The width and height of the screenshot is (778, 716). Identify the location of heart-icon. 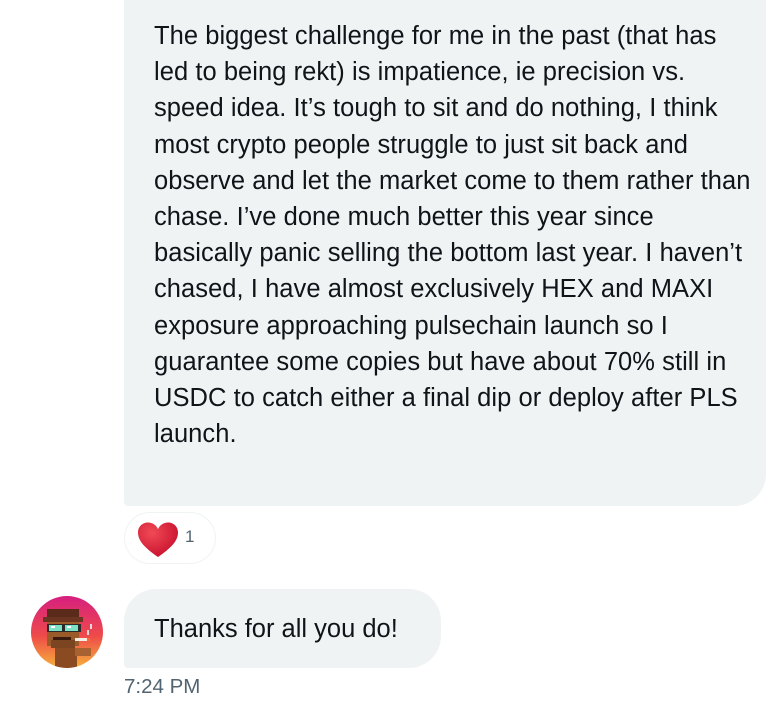
(158, 539).